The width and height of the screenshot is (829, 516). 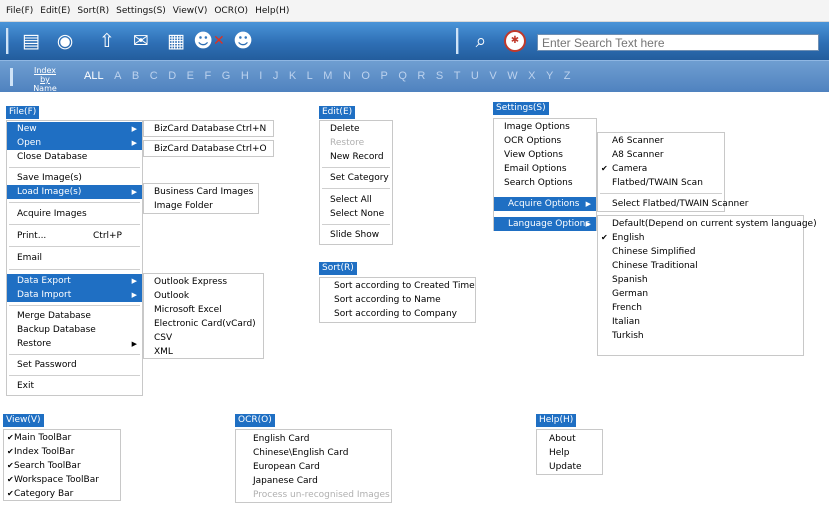 I want to click on index-letter-j: J, so click(x=276, y=76).